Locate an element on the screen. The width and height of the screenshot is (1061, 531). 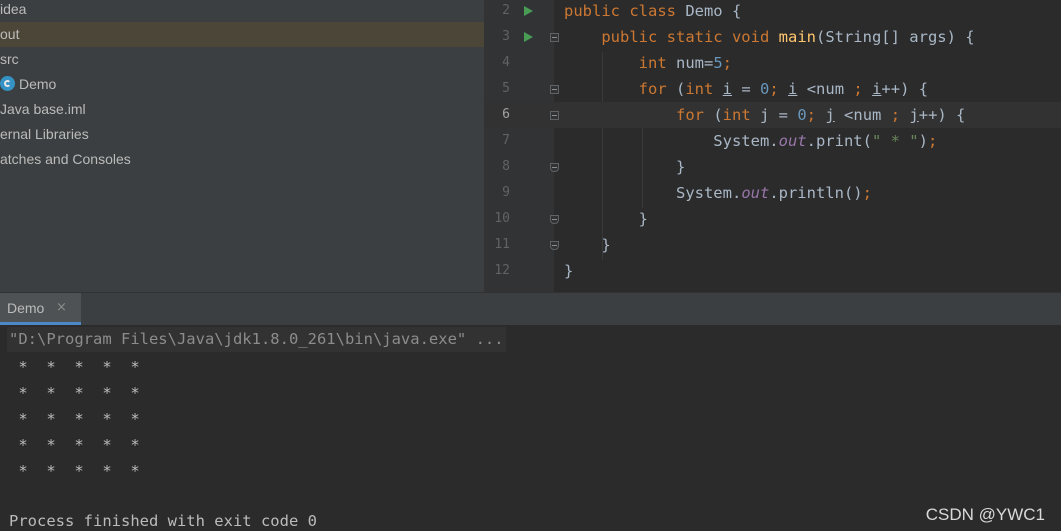
code-line: 11 } is located at coordinates (772, 245).